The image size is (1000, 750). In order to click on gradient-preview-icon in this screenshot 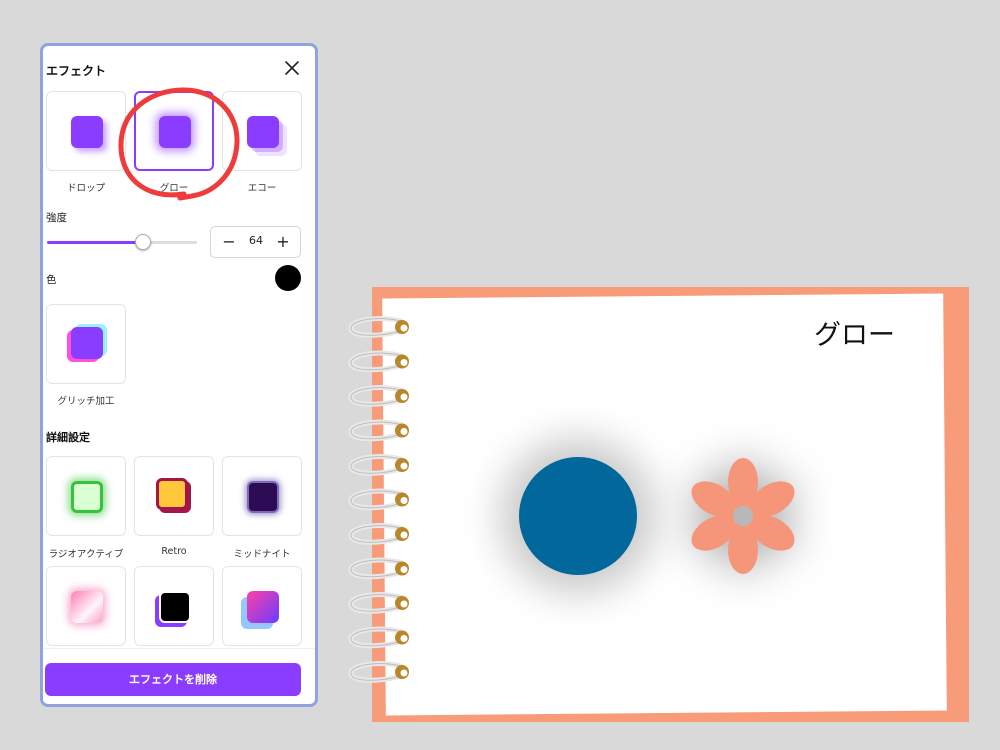, I will do `click(263, 607)`.